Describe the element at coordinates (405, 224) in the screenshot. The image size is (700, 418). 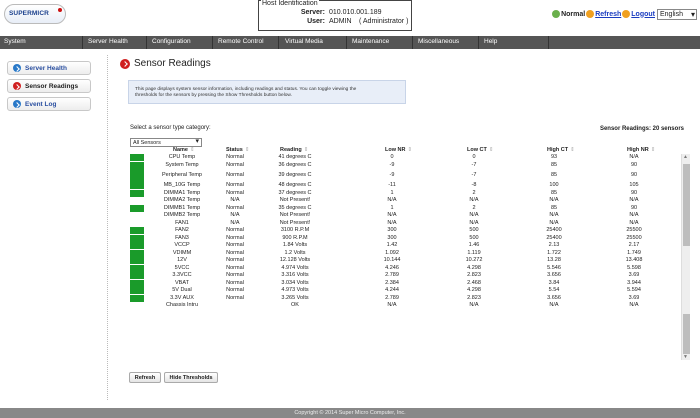
I see `table-row: FAN1 N/A Not Present! N/A N/A N/A N/A` at that location.